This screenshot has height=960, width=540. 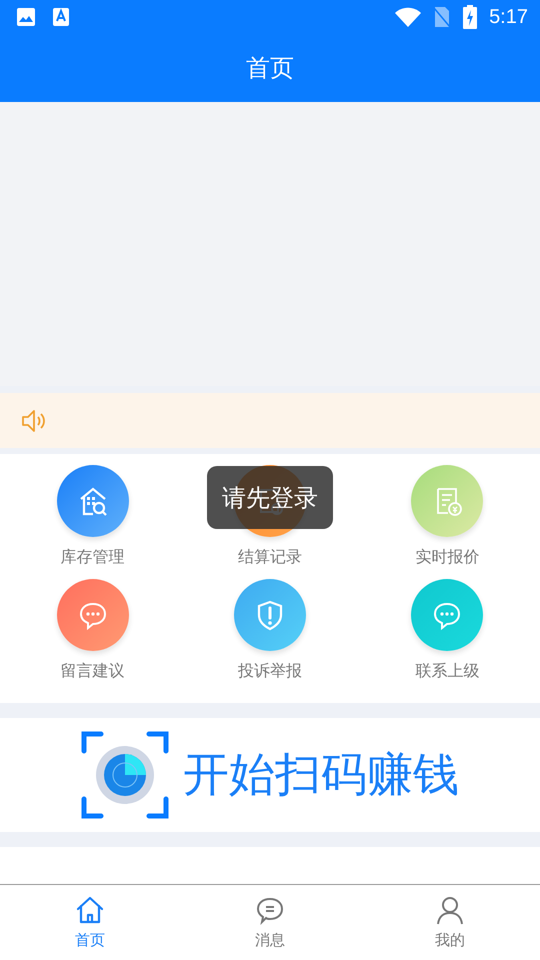 I want to click on nav-tab: 我的, so click(x=450, y=922).